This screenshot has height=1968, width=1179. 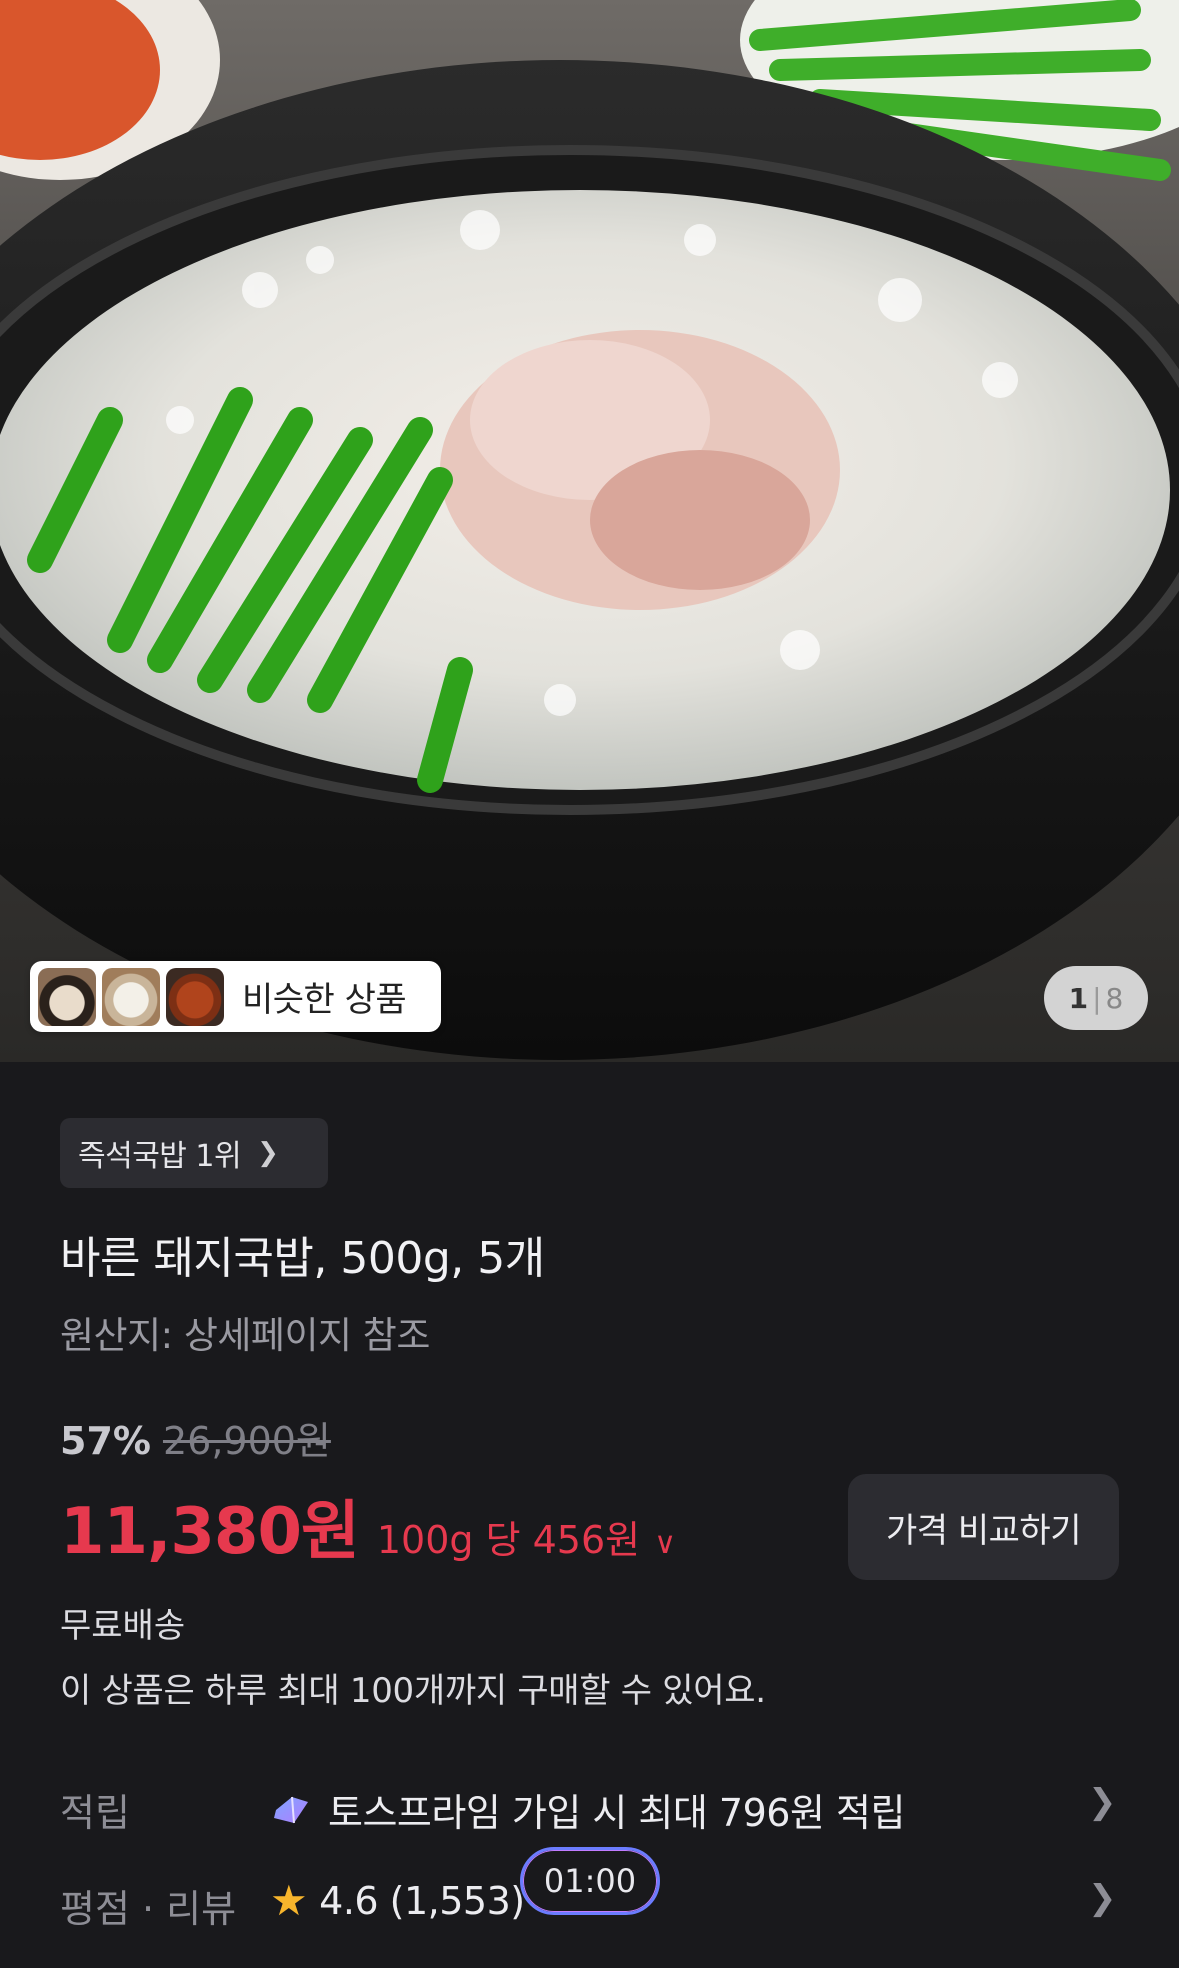 What do you see at coordinates (413, 1691) in the screenshot?
I see `purchase-limit-notice: 이 상품은 하루 최대 100개까지 구매할 수 있어요.` at bounding box center [413, 1691].